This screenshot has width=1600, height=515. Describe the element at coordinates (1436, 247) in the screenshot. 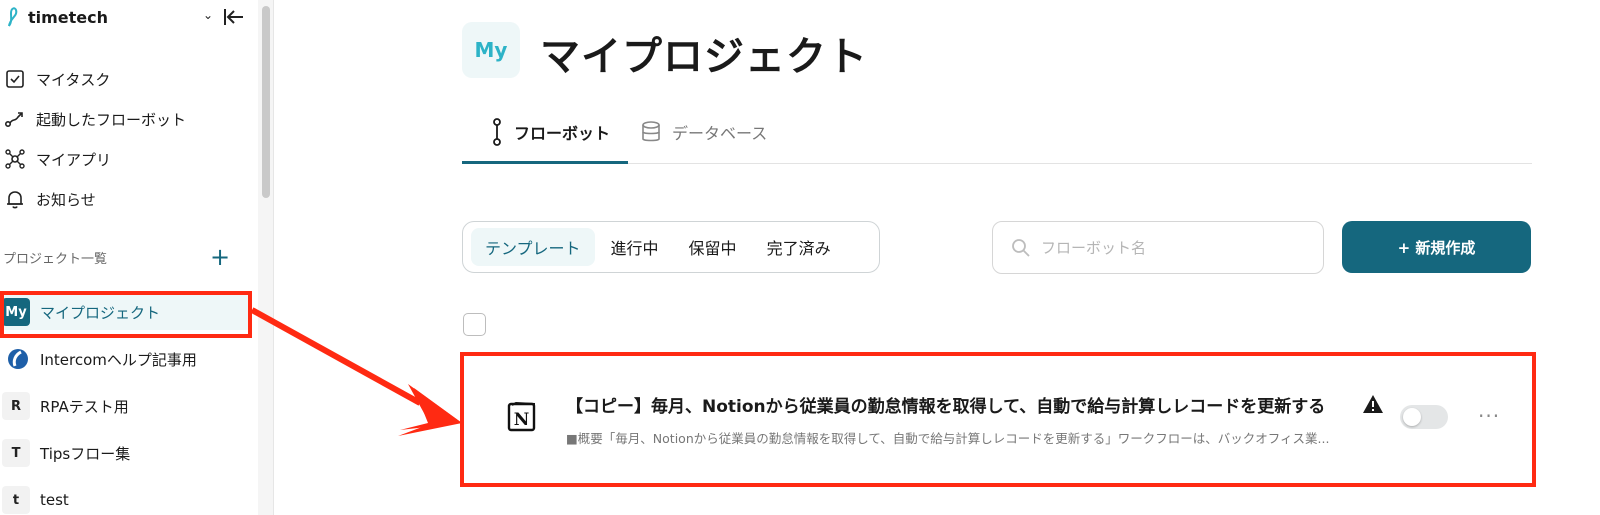

I see `new-flowbot-button: + 新規作成` at that location.